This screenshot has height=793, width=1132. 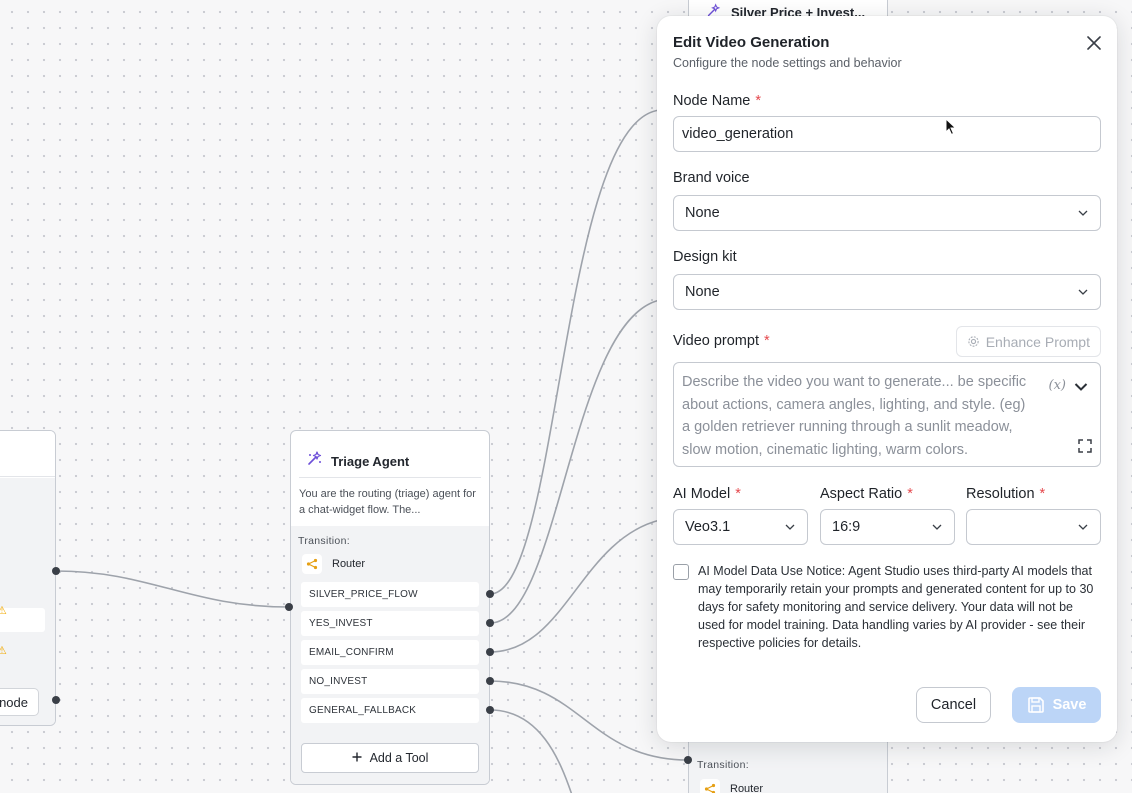 What do you see at coordinates (172, 589) in the screenshot?
I see `edge-left-to-triage` at bounding box center [172, 589].